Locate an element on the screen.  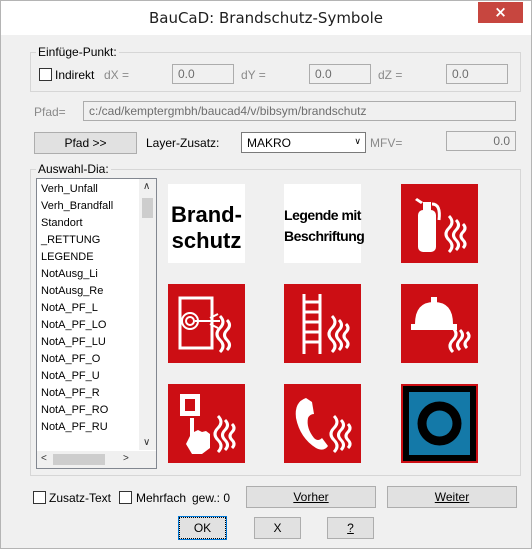
fire-alarm-bell-icon is located at coordinates (439, 323).